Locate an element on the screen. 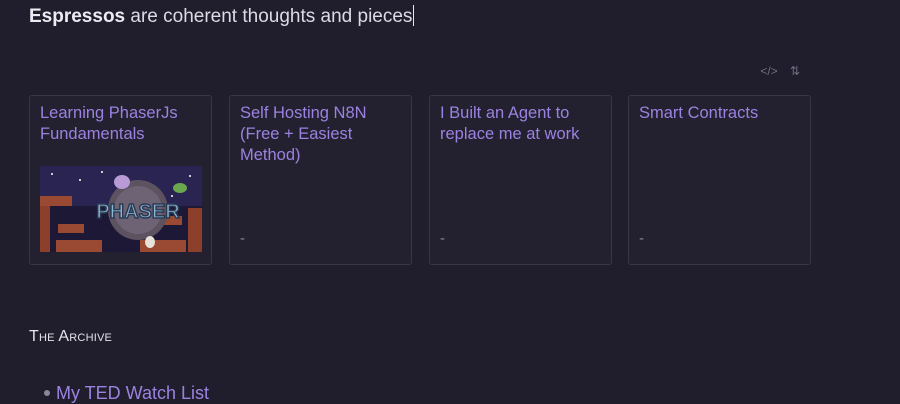 Image resolution: width=900 pixels, height=404 pixels. sort-icon: ⇅ is located at coordinates (795, 71).